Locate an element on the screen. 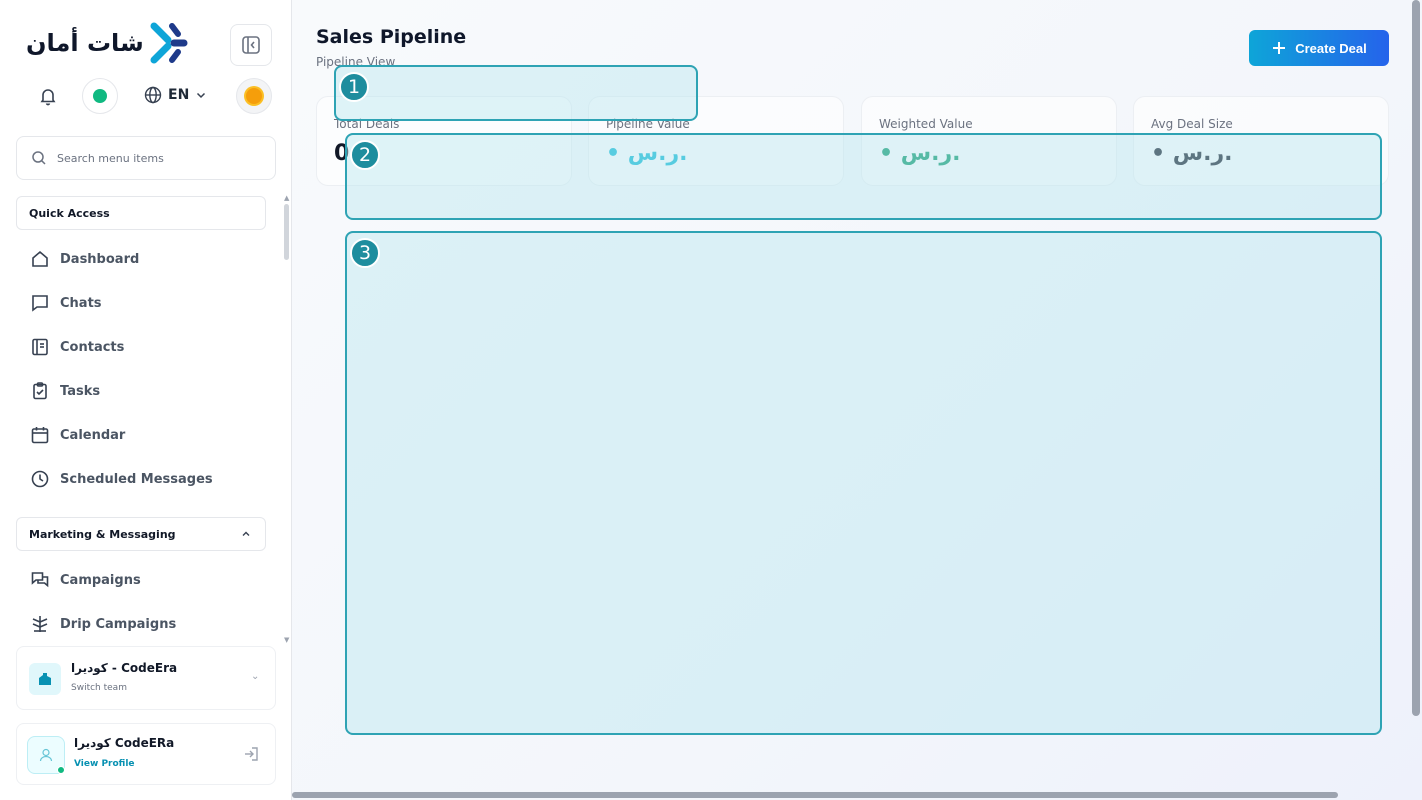  bell-icon is located at coordinates (48, 97).